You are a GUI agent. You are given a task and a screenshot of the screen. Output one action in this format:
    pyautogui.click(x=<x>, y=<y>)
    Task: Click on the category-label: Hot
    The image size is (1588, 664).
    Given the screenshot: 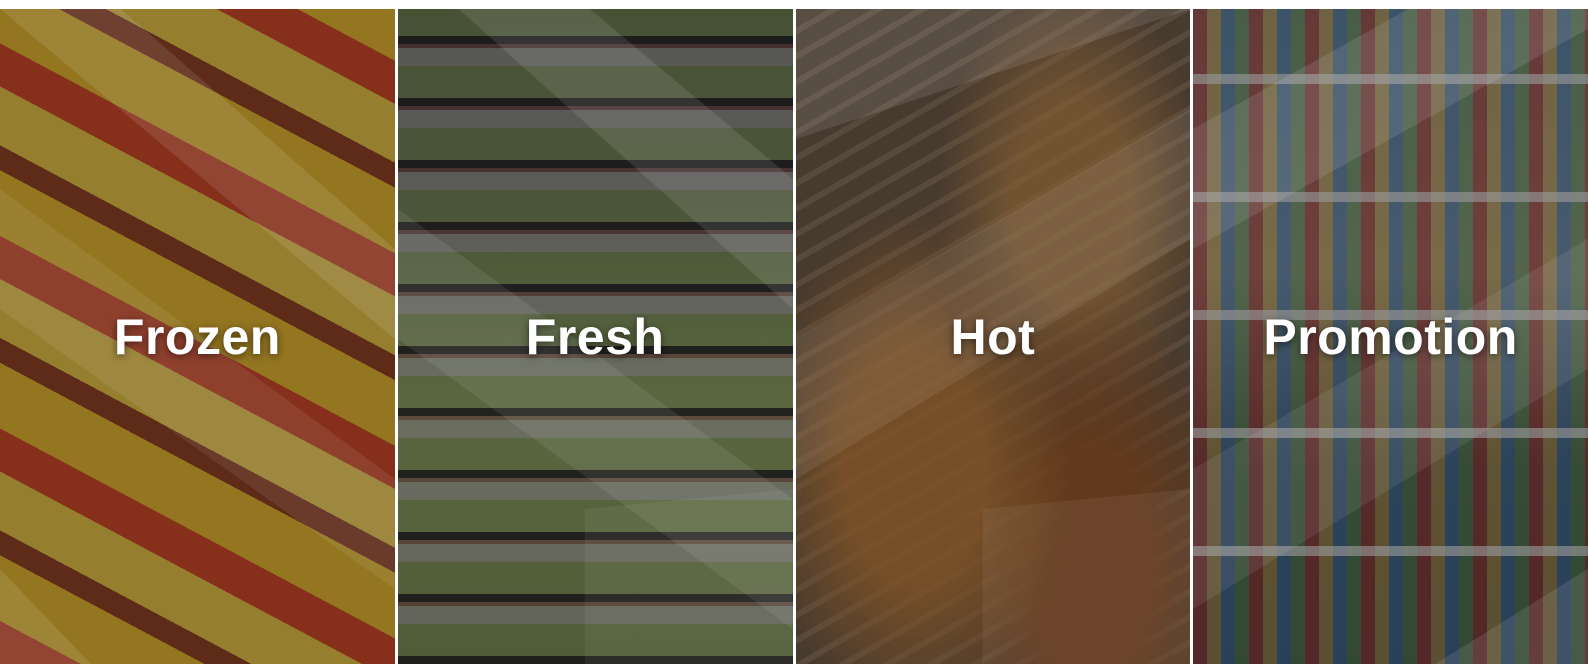 What is the action you would take?
    pyautogui.click(x=993, y=336)
    